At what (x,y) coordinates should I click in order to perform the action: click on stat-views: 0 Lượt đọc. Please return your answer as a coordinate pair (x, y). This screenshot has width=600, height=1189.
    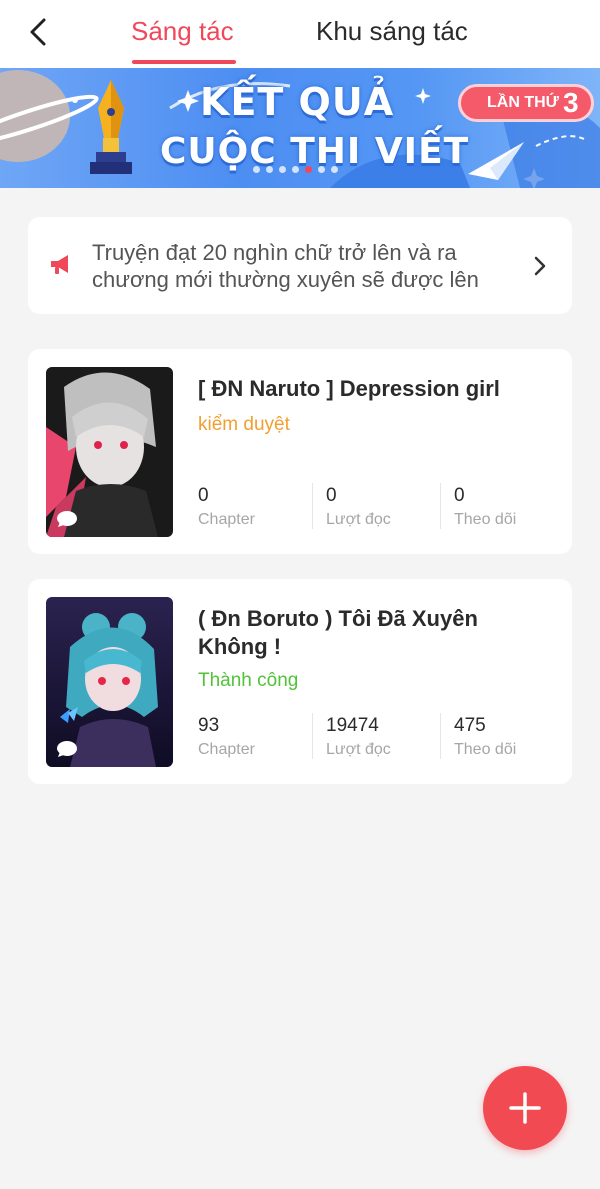
    Looking at the image, I should click on (385, 507).